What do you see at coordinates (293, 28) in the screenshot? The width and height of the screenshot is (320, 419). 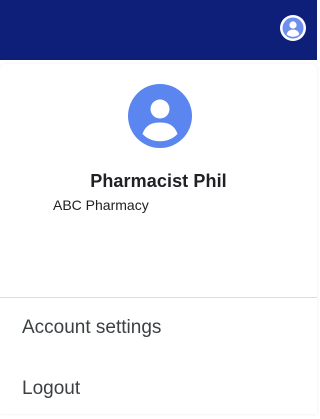 I see `account-circle-icon` at bounding box center [293, 28].